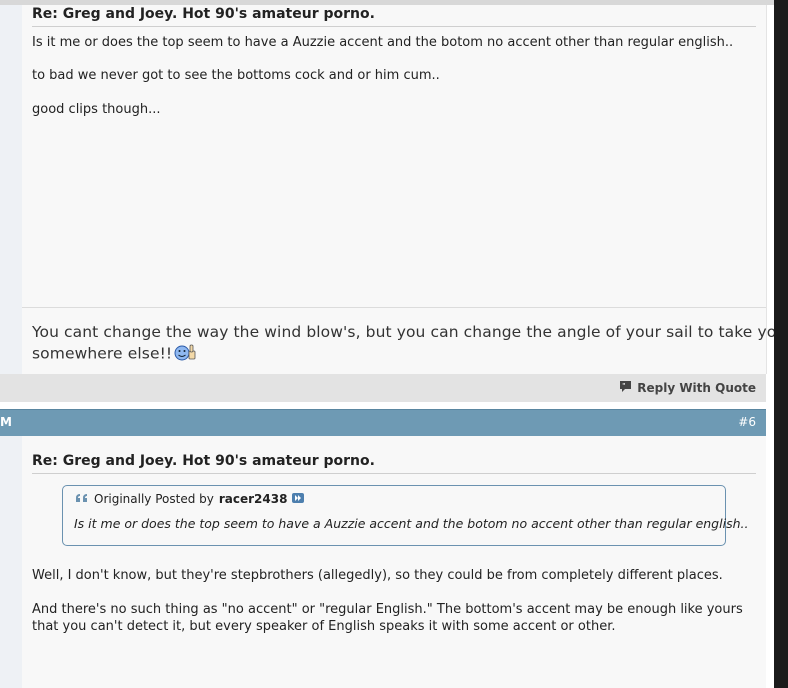  What do you see at coordinates (253, 499) in the screenshot?
I see `quote-author: racer2438` at bounding box center [253, 499].